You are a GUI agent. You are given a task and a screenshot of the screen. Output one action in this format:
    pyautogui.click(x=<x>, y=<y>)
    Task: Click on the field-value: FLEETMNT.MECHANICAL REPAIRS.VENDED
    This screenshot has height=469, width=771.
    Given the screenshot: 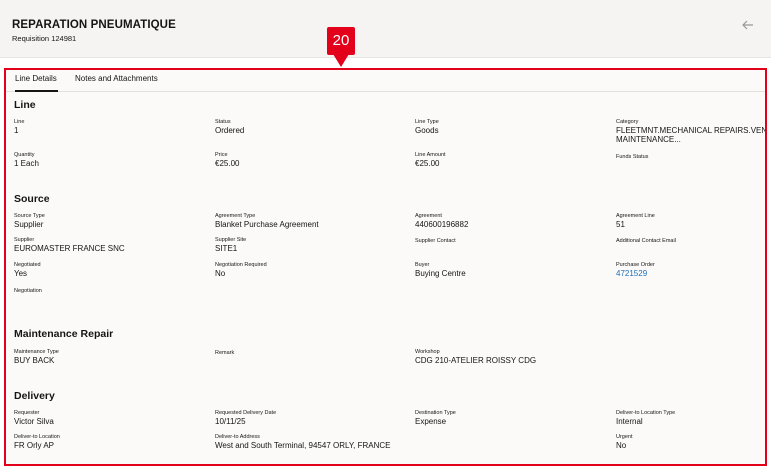 What is the action you would take?
    pyautogui.click(x=691, y=130)
    